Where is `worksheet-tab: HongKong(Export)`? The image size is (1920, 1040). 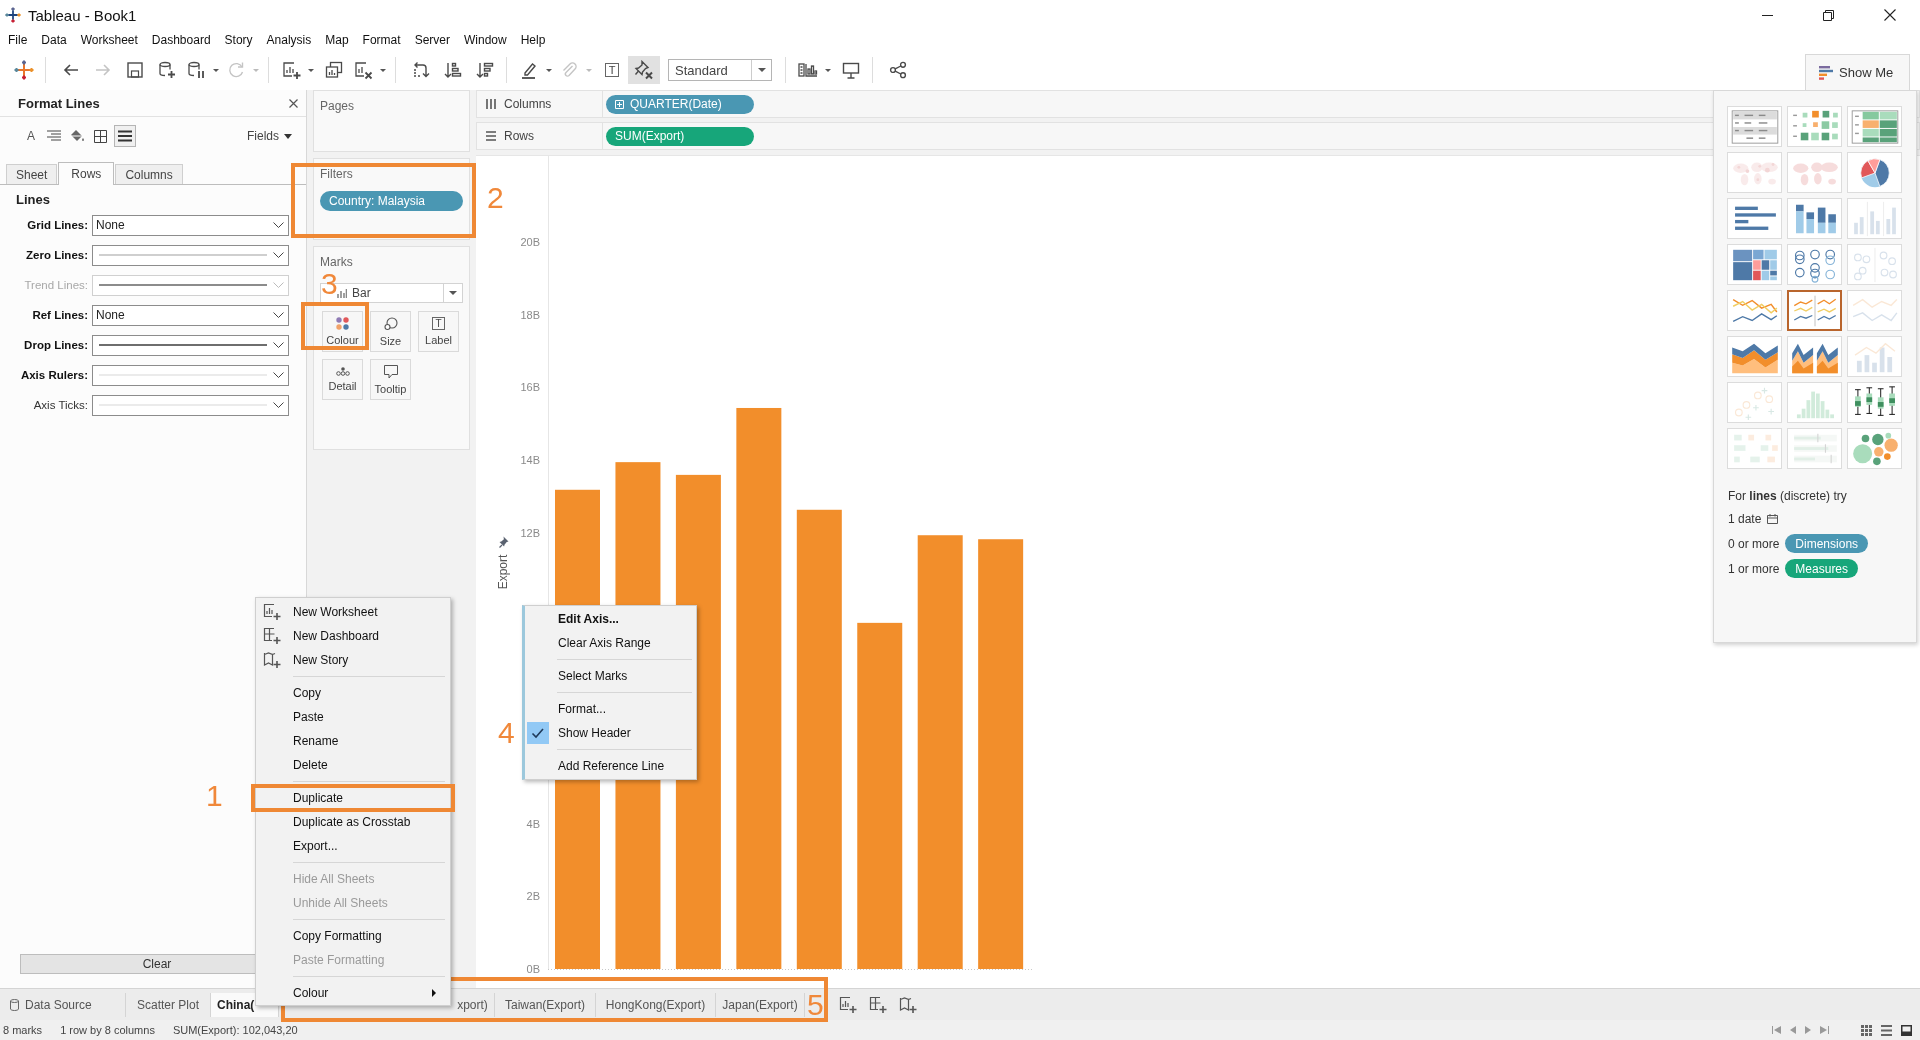 worksheet-tab: HongKong(Export) is located at coordinates (656, 1004).